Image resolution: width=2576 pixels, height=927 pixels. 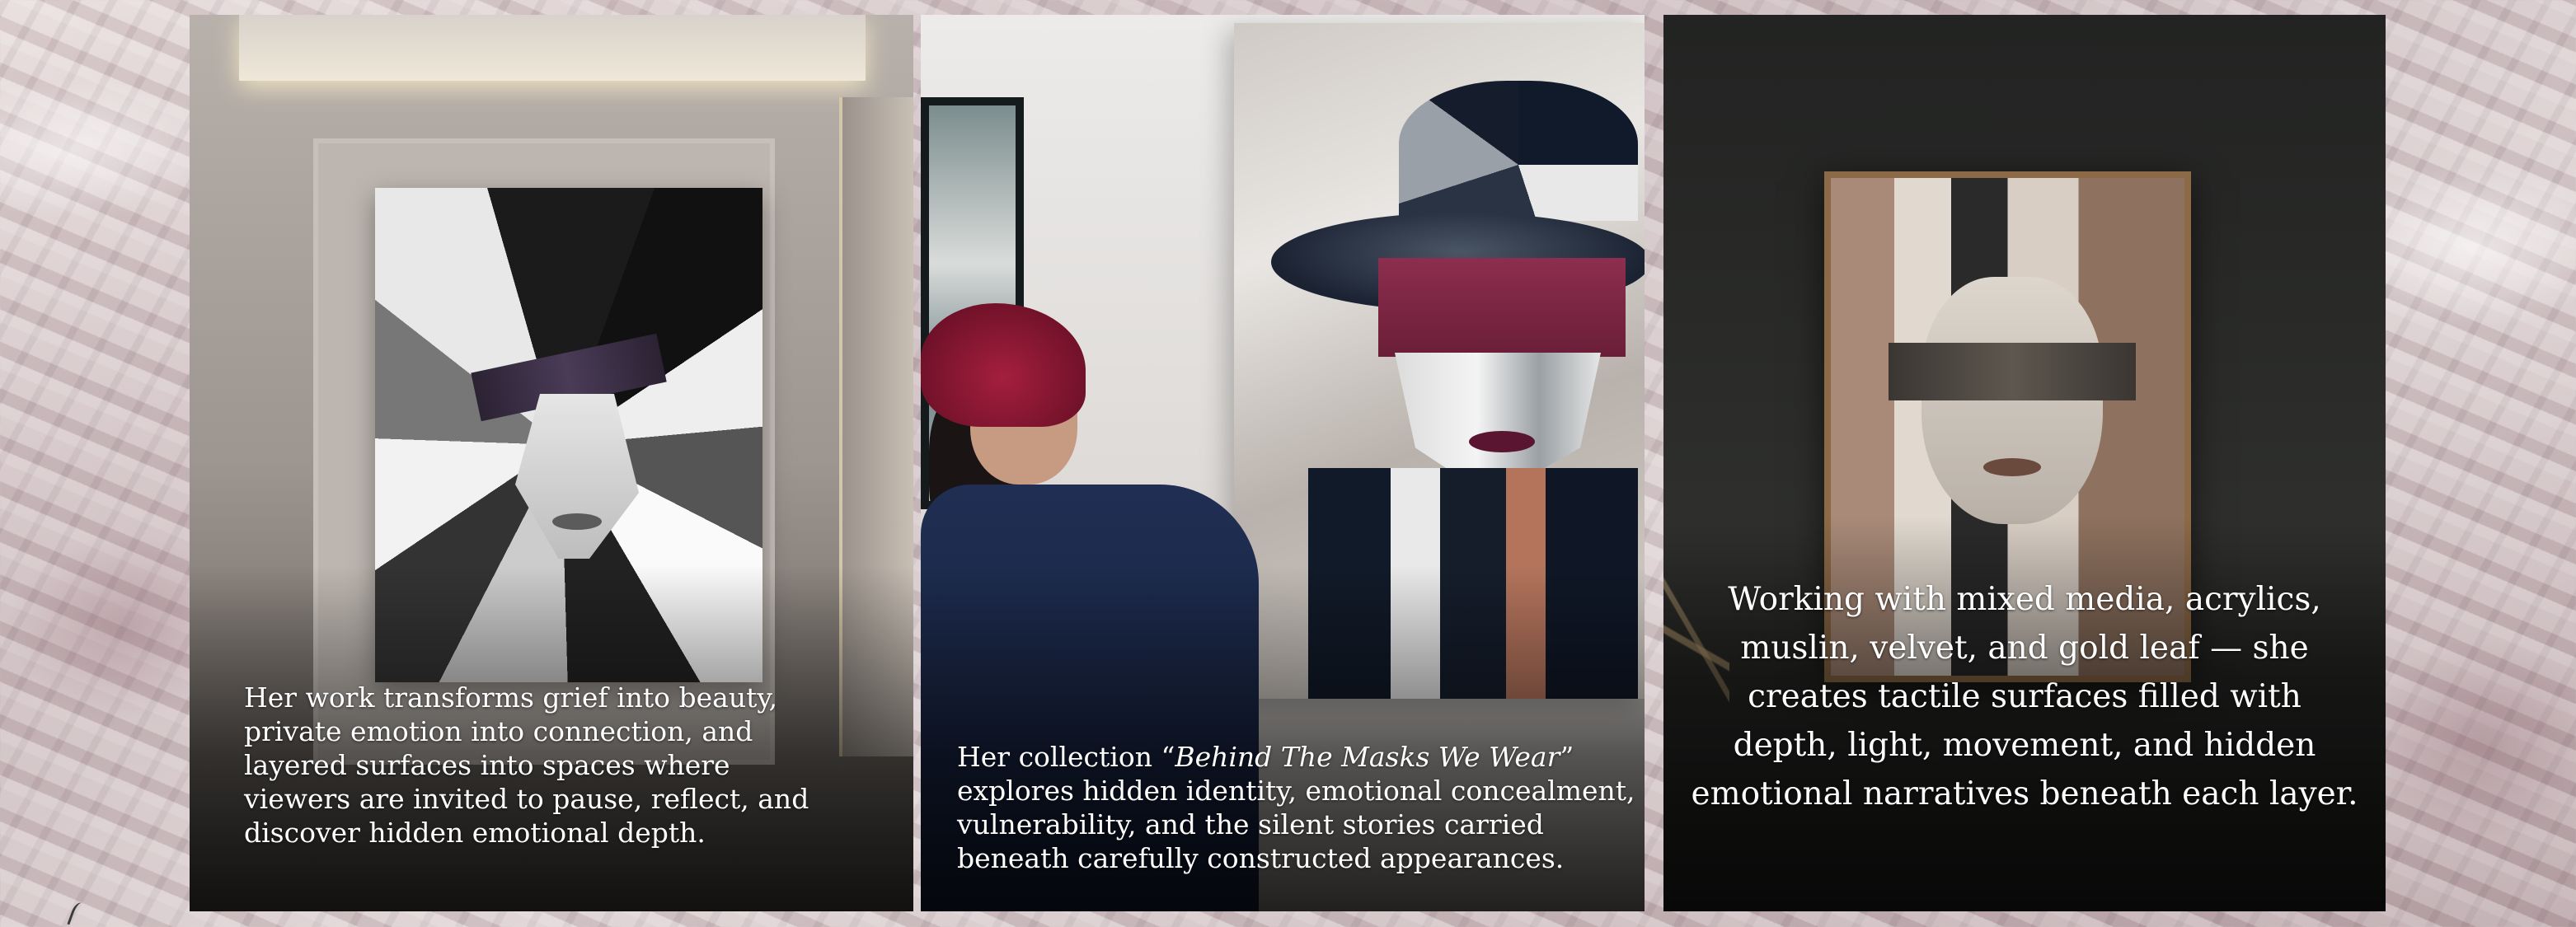 I want to click on brush-stroke-mark, so click(x=78, y=914).